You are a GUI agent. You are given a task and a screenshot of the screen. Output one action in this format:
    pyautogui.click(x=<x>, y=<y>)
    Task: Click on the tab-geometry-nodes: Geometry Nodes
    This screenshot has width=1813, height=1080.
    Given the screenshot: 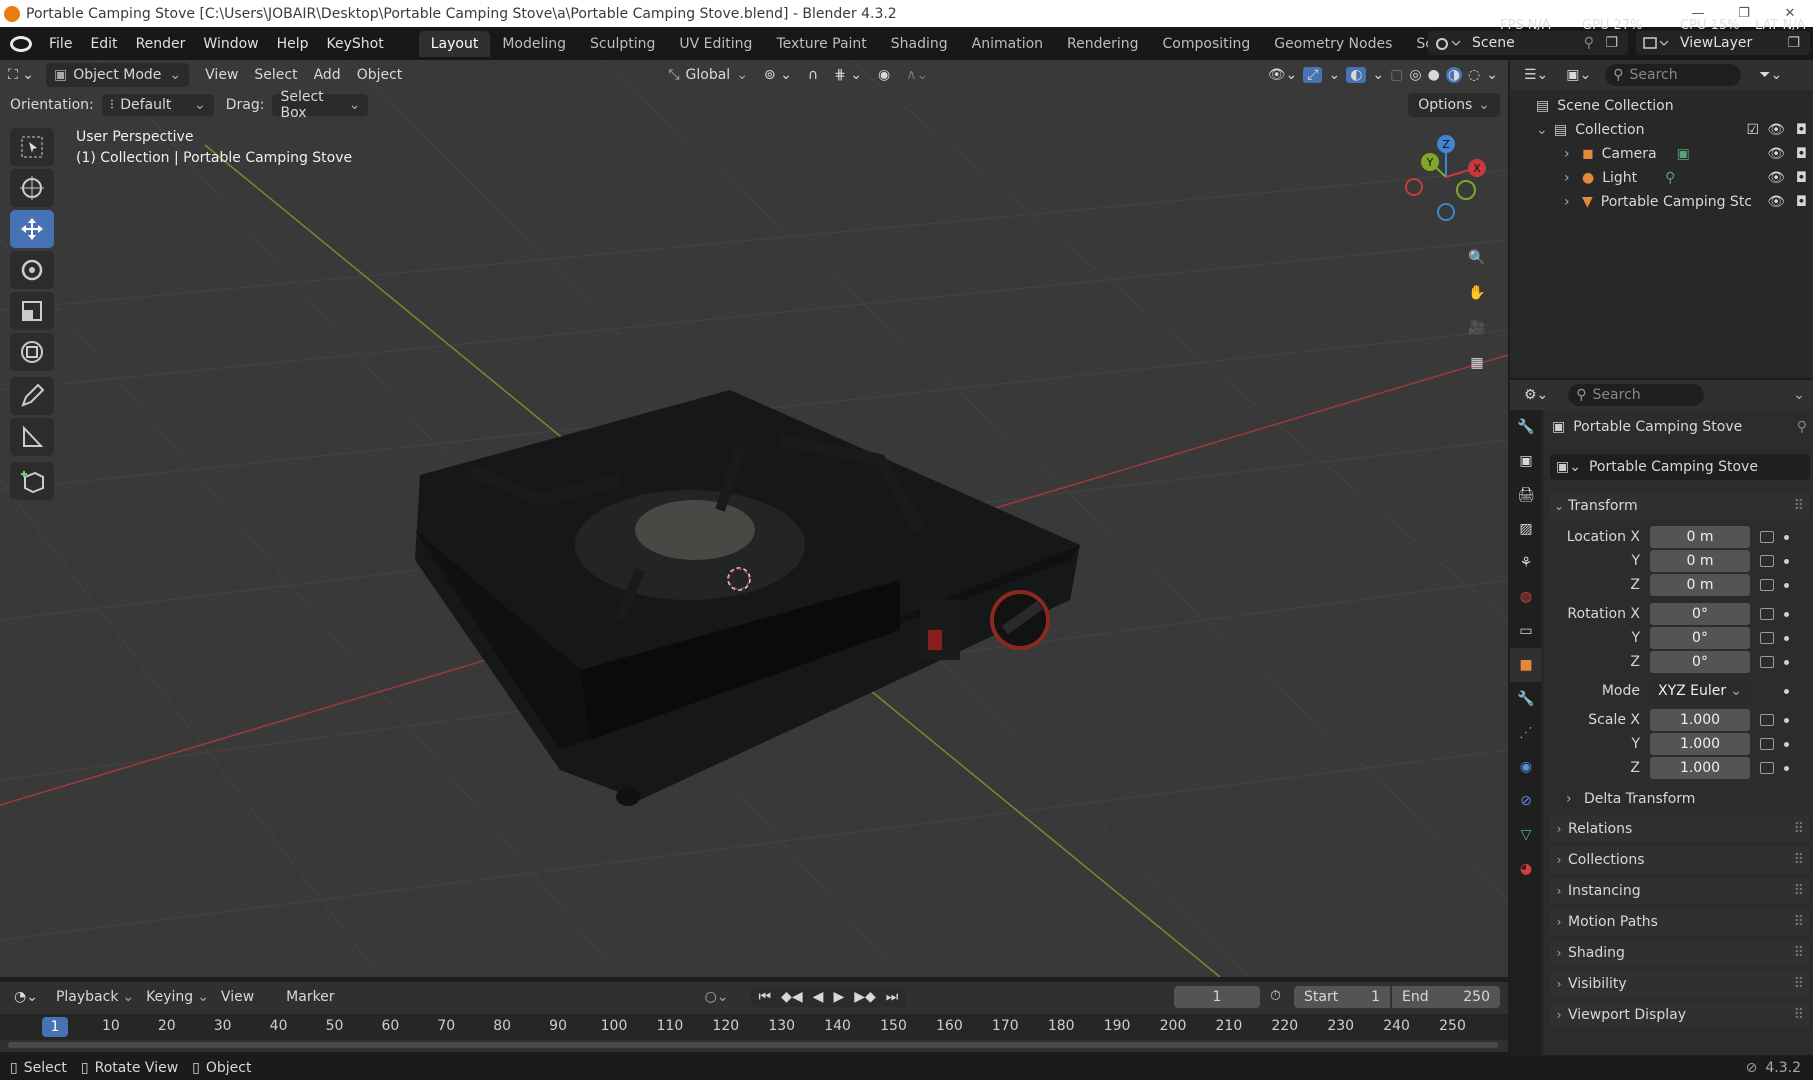 What is the action you would take?
    pyautogui.click(x=1333, y=44)
    